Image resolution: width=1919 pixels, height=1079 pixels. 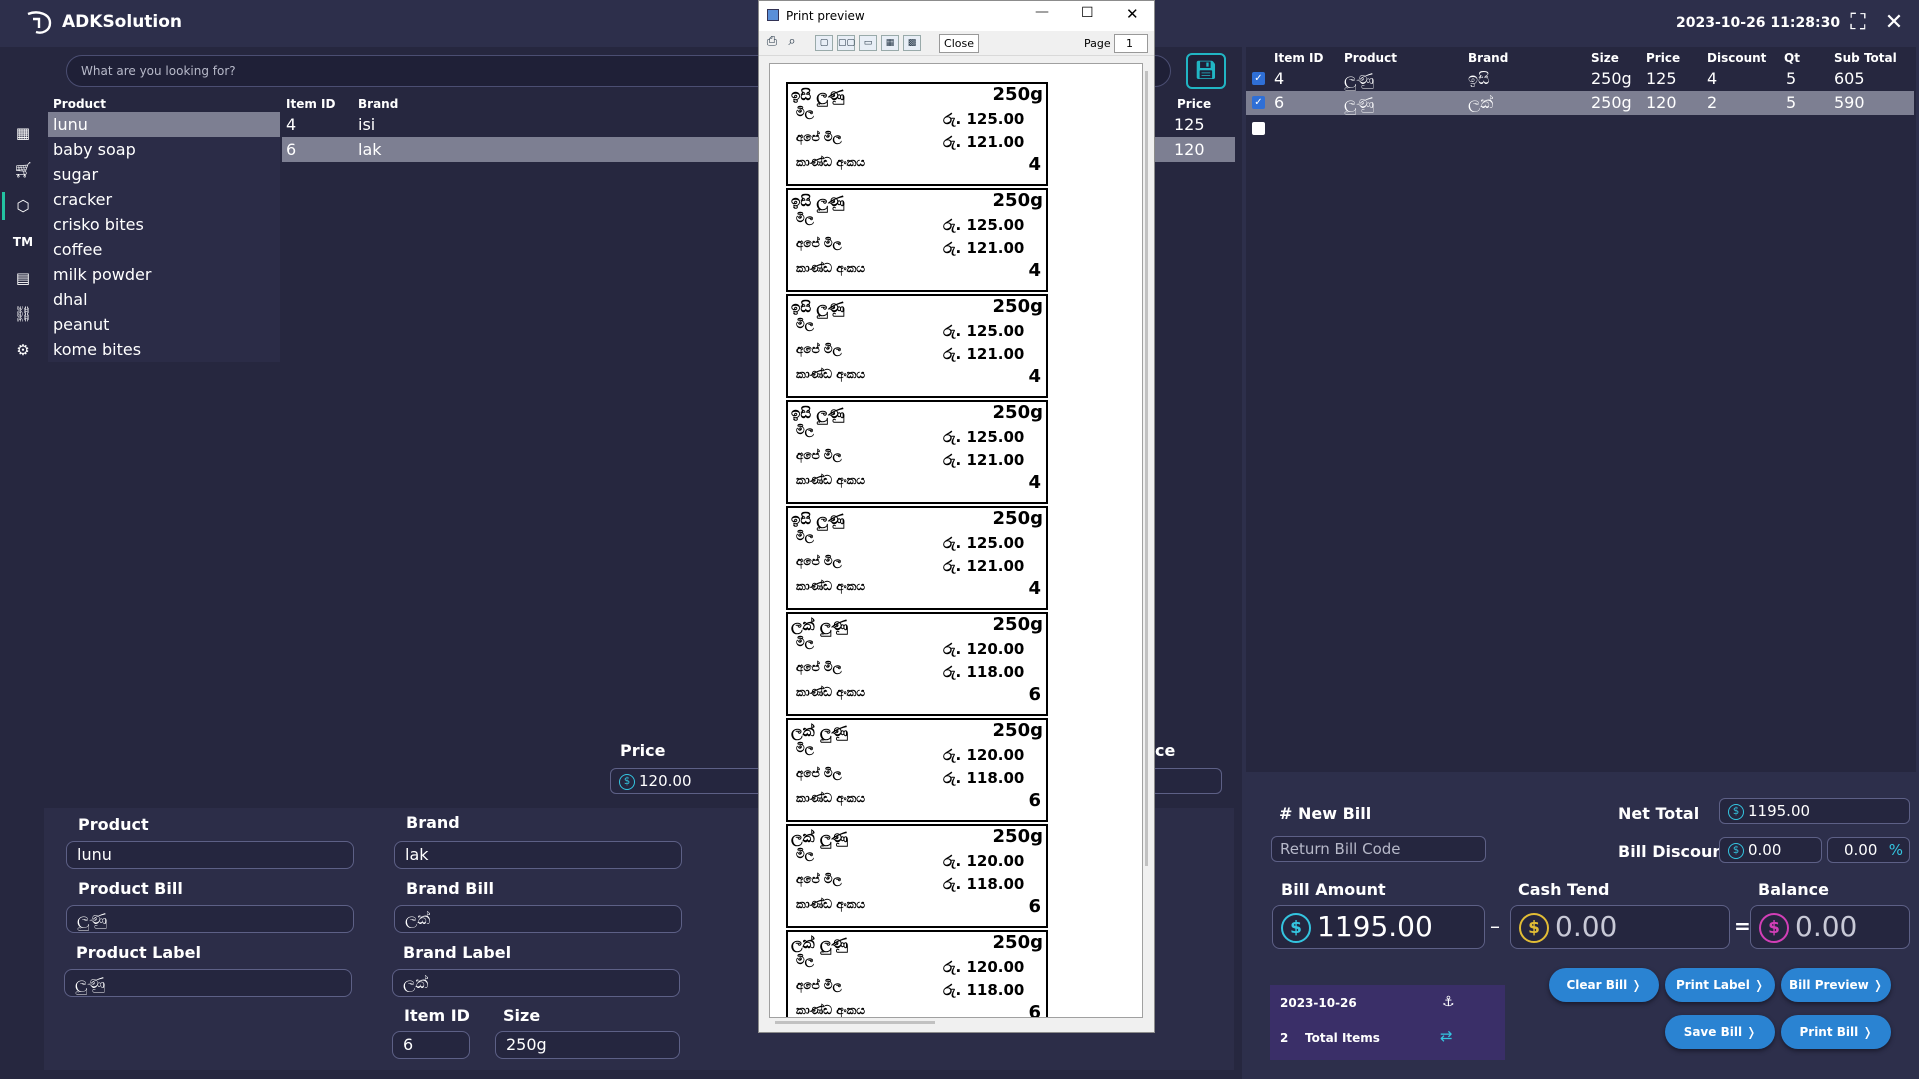 What do you see at coordinates (1087, 13) in the screenshot?
I see `maximize-icon: ☐` at bounding box center [1087, 13].